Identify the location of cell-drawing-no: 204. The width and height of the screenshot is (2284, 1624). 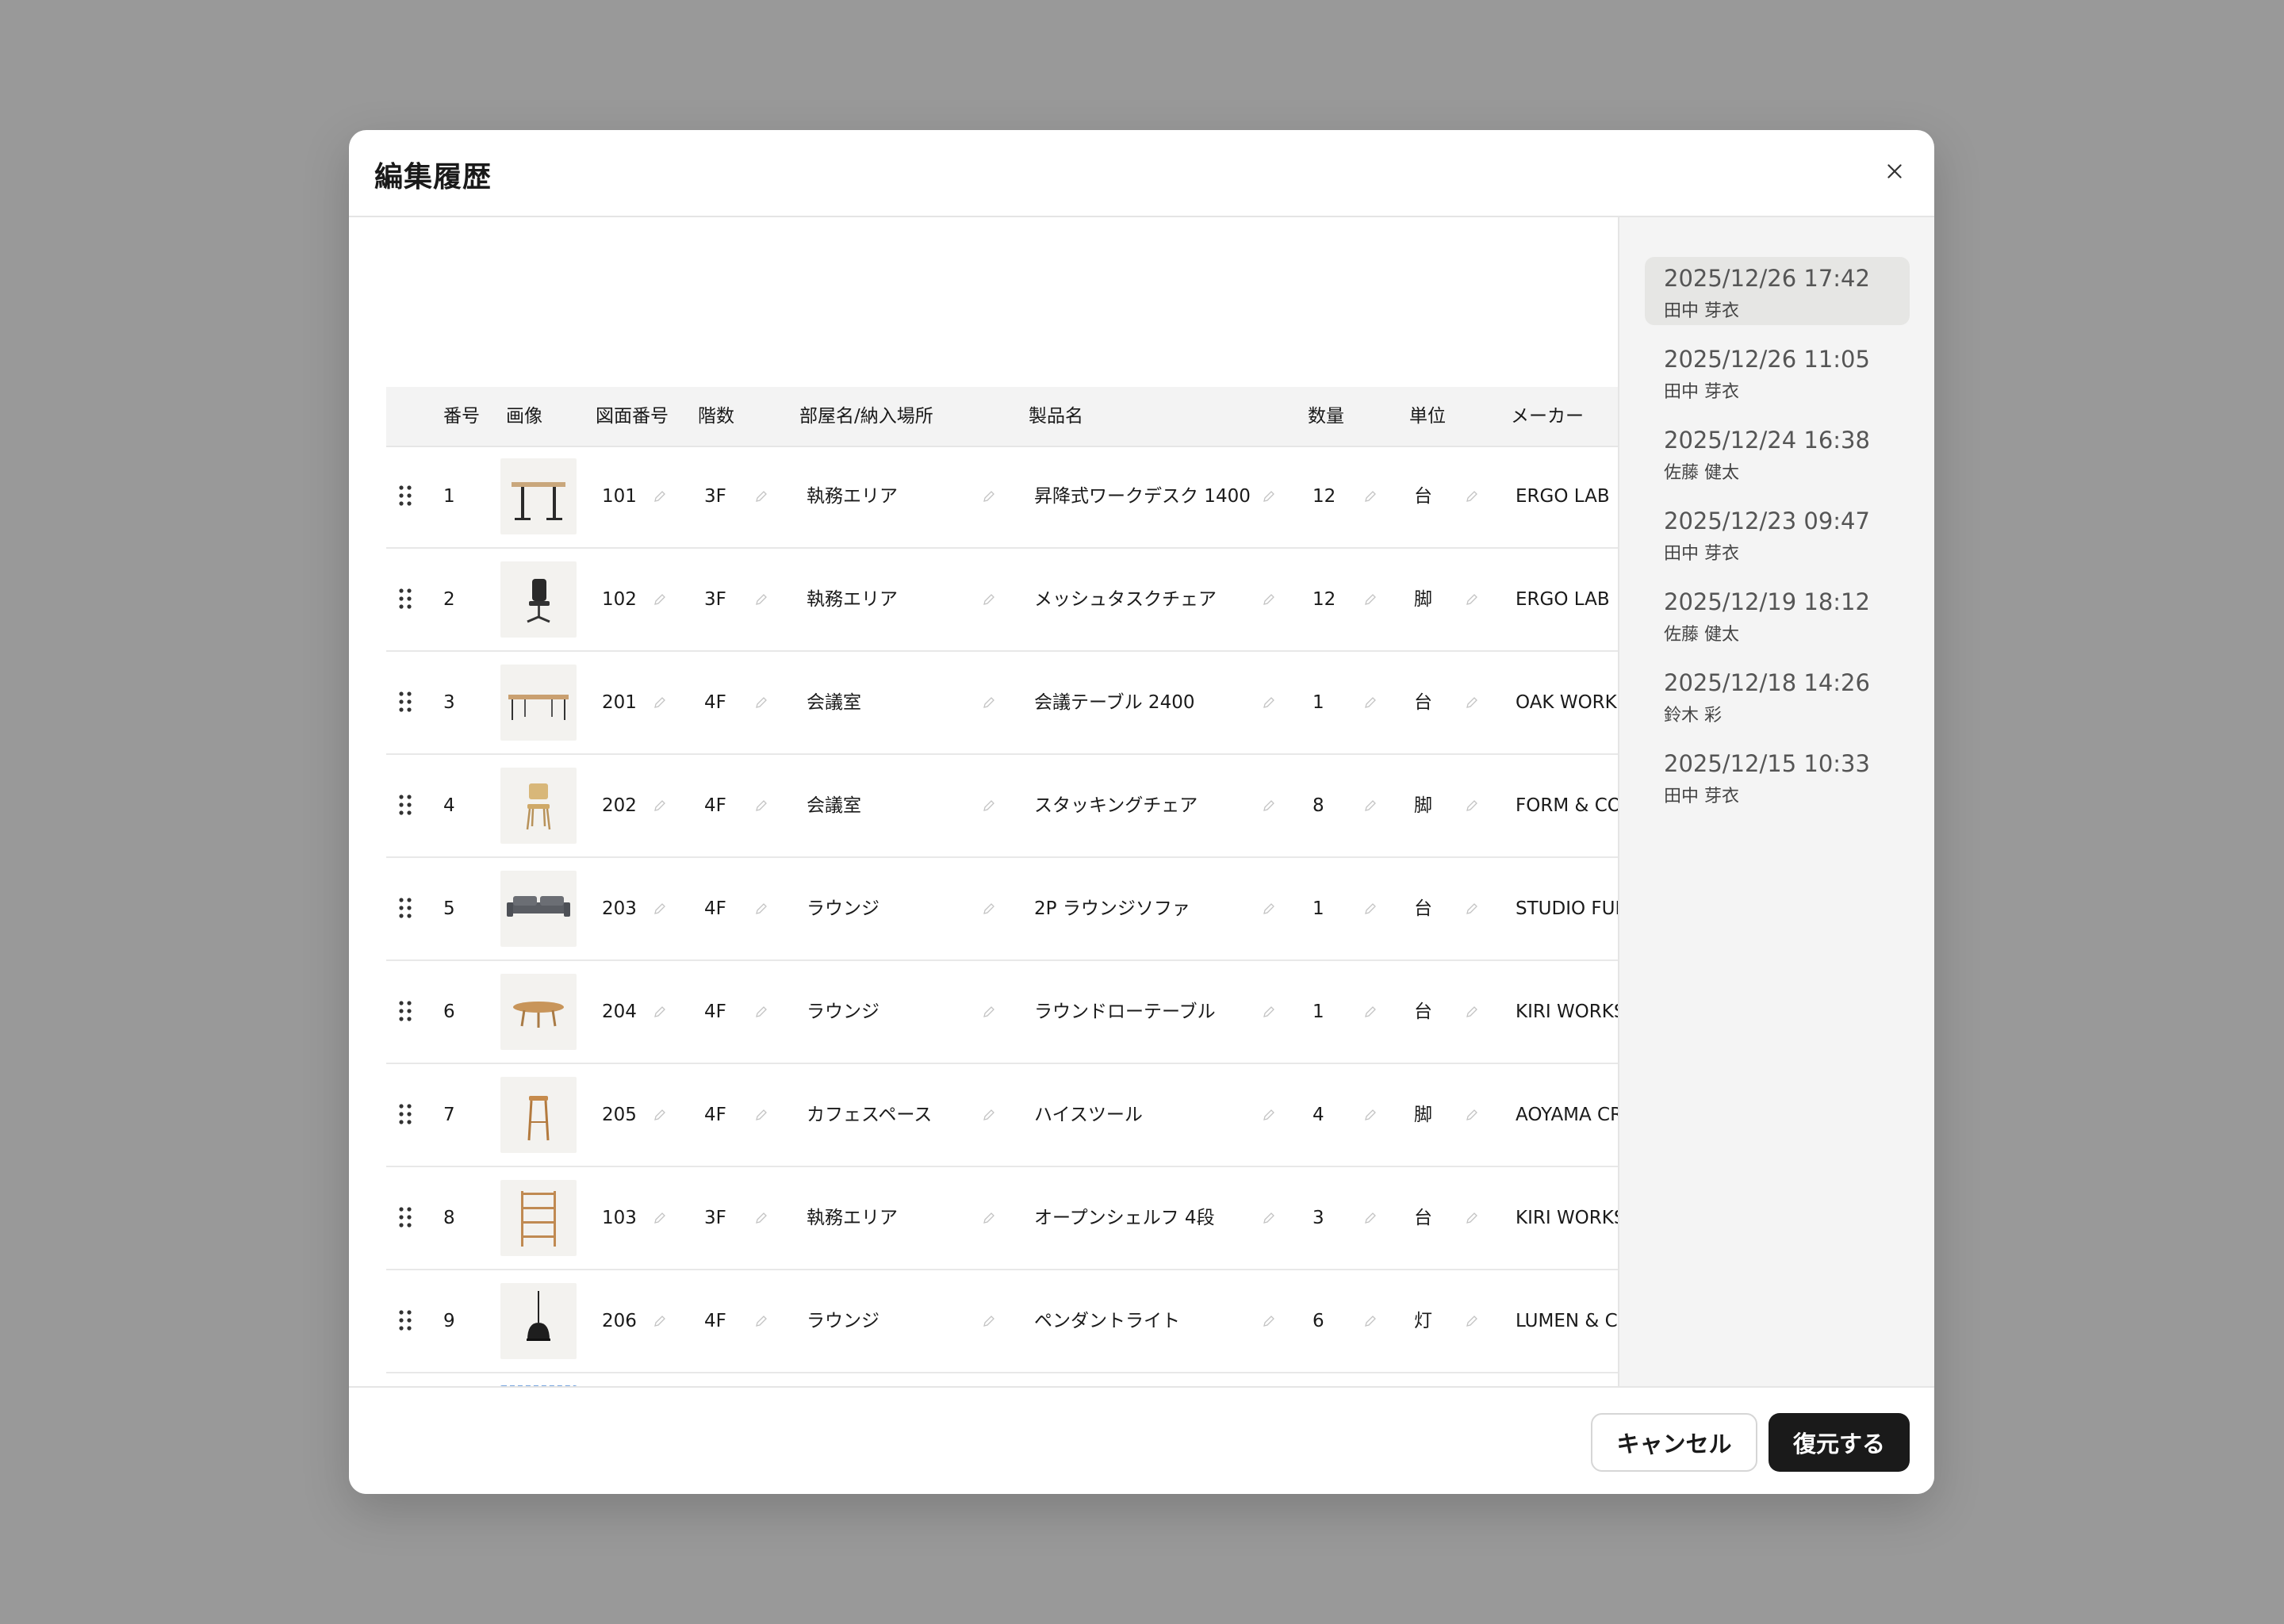
(619, 1012).